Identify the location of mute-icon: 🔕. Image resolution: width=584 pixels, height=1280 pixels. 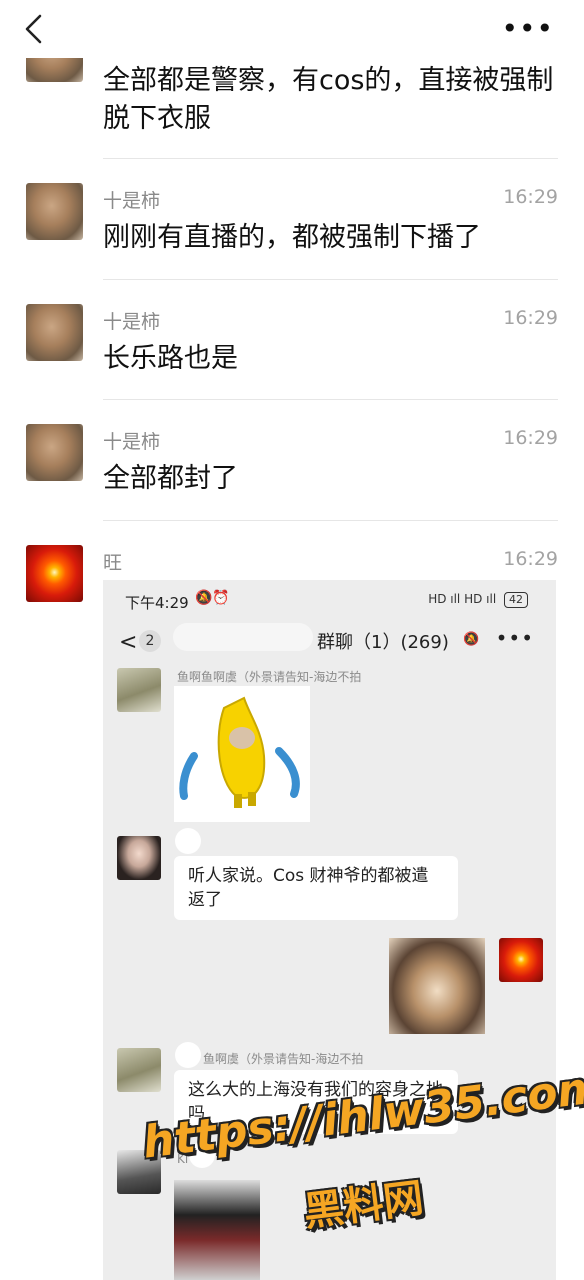
(471, 639).